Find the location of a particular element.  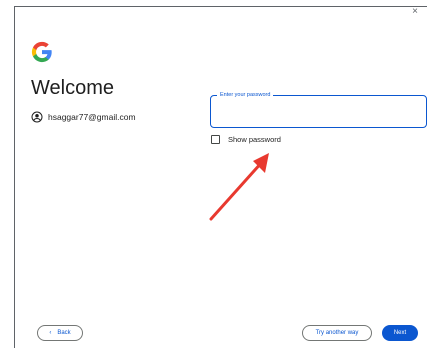

close-icon: × is located at coordinates (415, 13).